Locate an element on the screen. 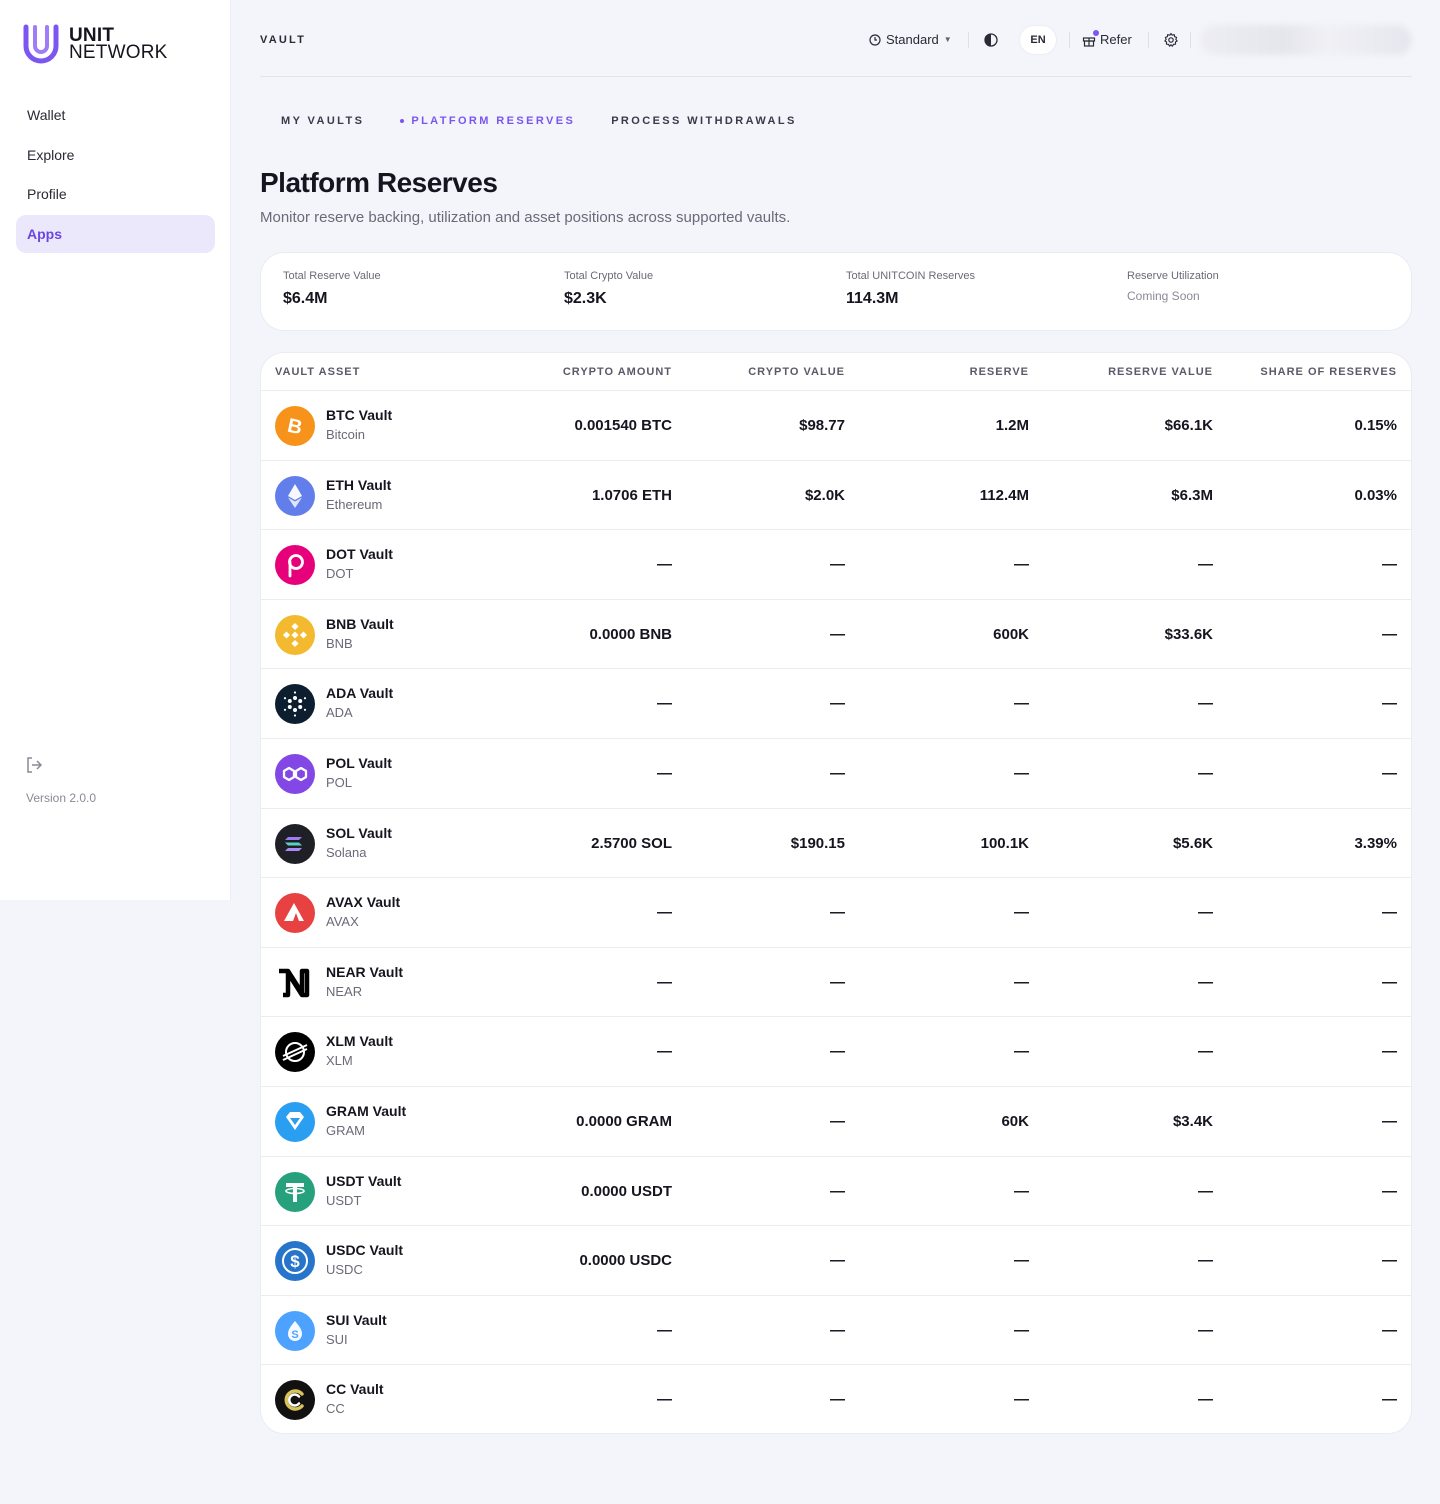 The height and width of the screenshot is (1504, 1440). crypto-amount: 0.0000 BNB is located at coordinates (630, 634).